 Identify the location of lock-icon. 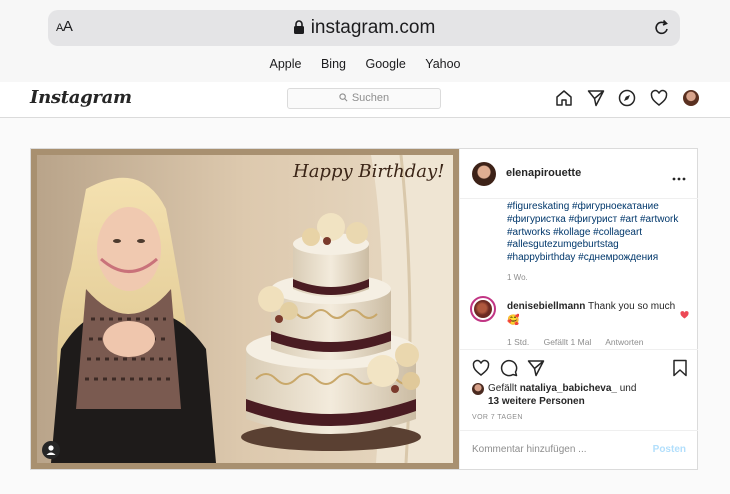
(299, 30).